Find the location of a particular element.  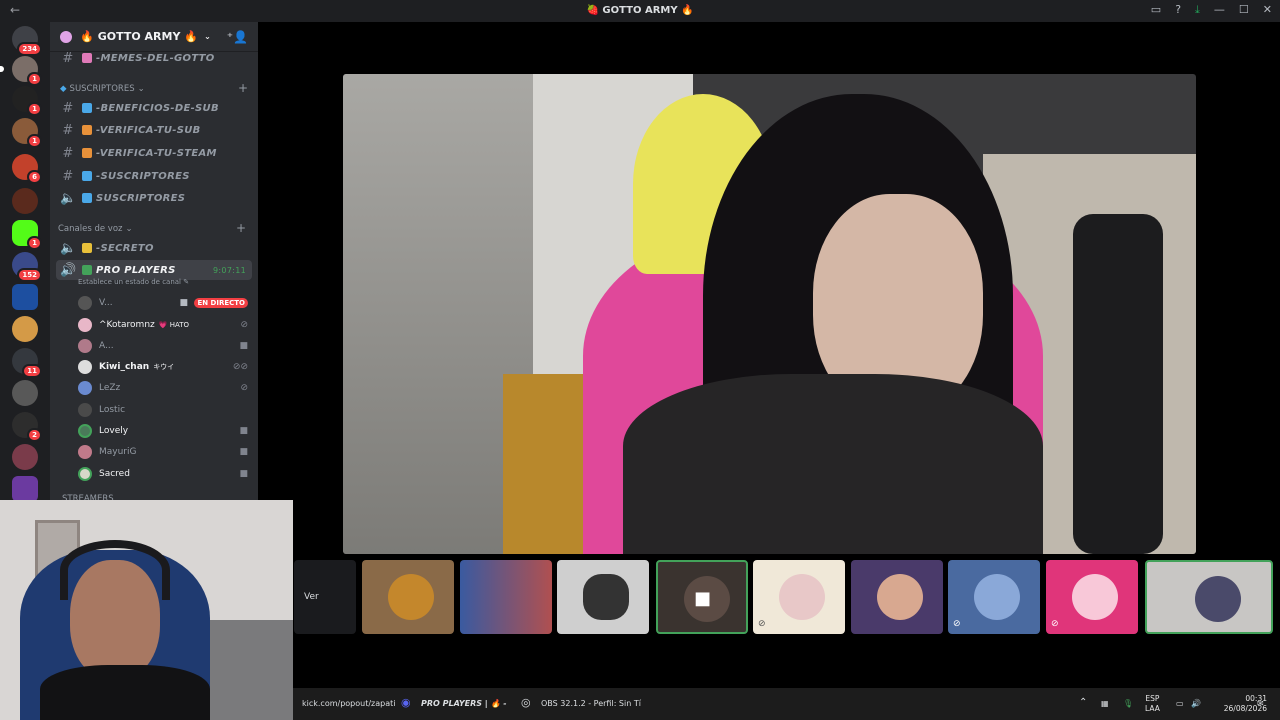

diamond-icon: ◆ is located at coordinates (63, 89).